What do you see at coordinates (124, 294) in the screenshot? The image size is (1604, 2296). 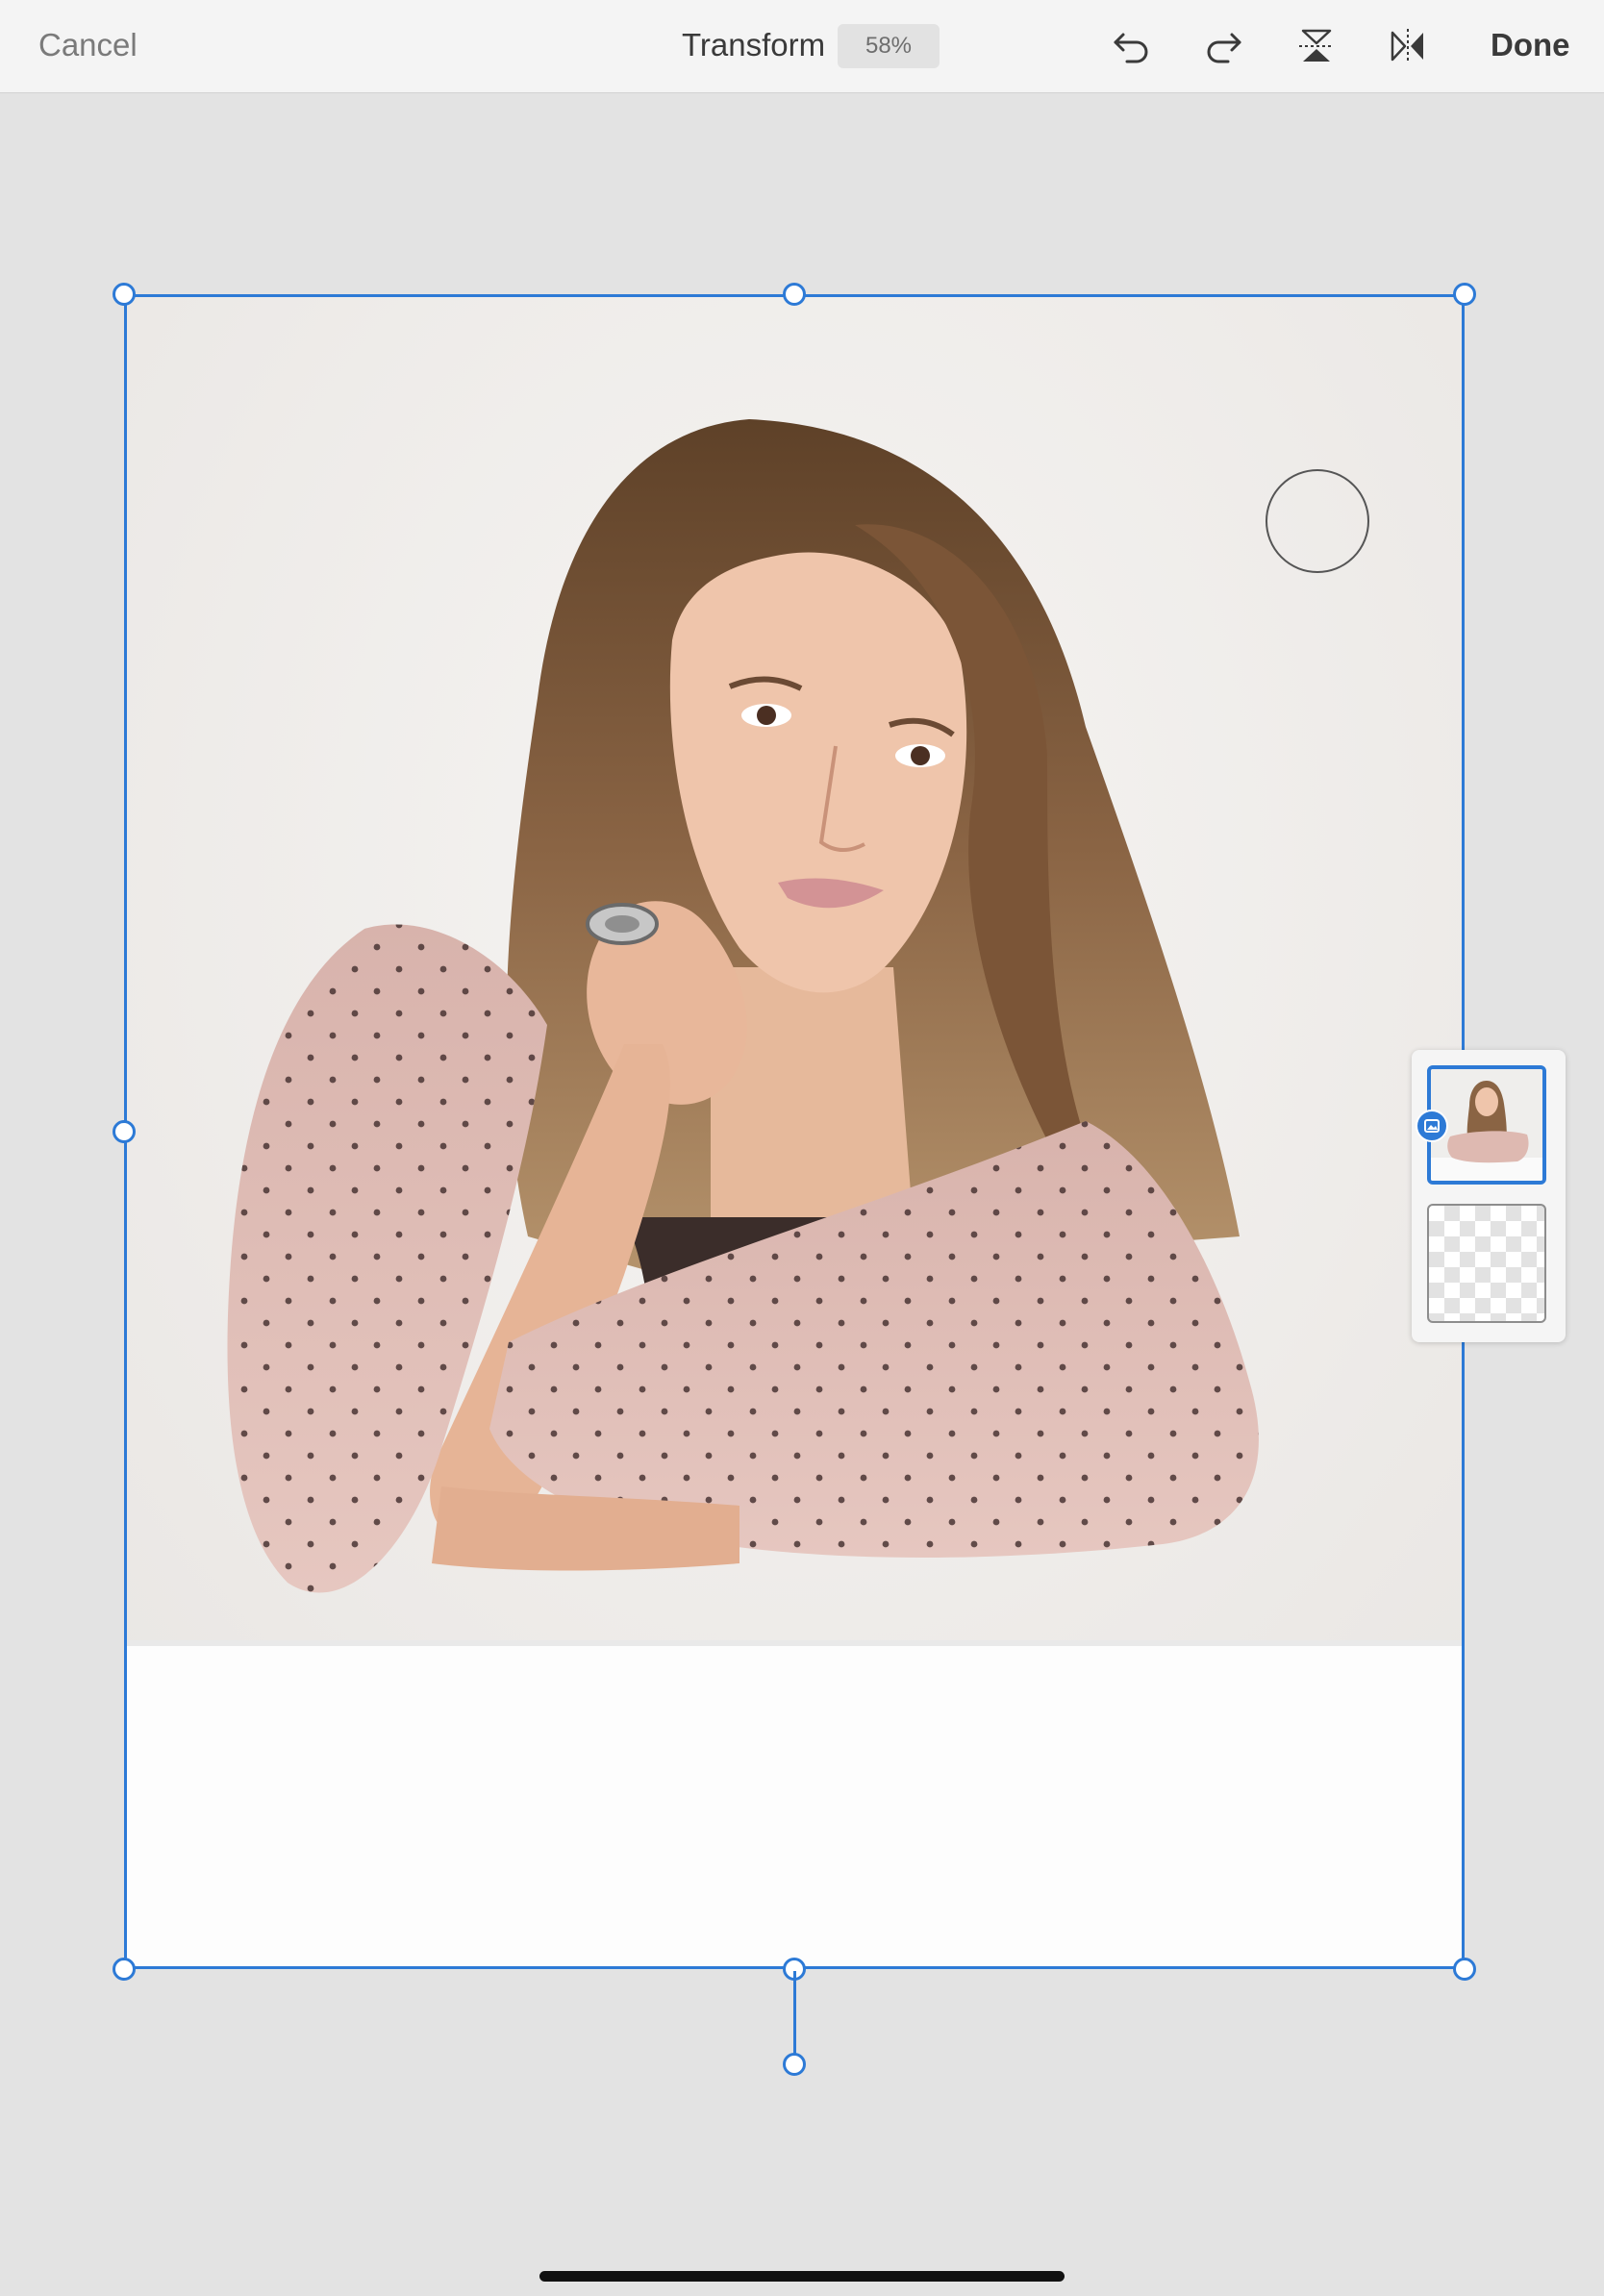 I see `handle-top-left` at bounding box center [124, 294].